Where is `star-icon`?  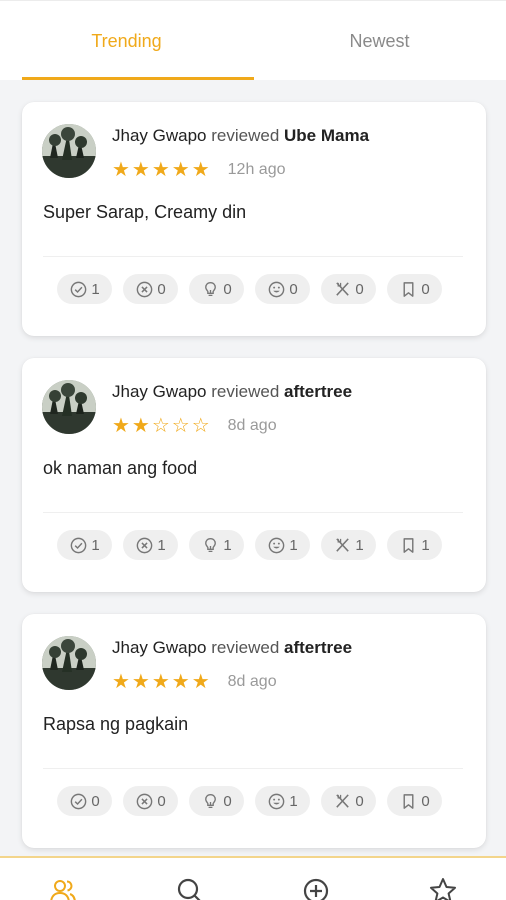 star-icon is located at coordinates (442, 889).